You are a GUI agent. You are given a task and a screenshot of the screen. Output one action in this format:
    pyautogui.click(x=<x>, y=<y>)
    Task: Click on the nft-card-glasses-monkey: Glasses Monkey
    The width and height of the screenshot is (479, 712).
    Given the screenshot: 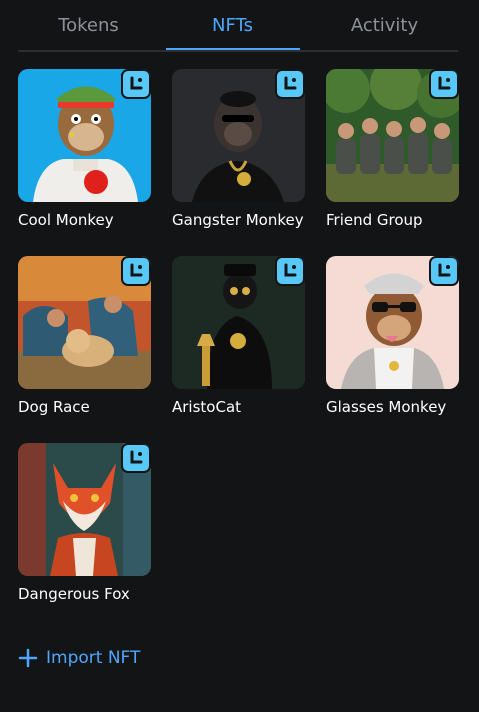 What is the action you would take?
    pyautogui.click(x=392, y=336)
    